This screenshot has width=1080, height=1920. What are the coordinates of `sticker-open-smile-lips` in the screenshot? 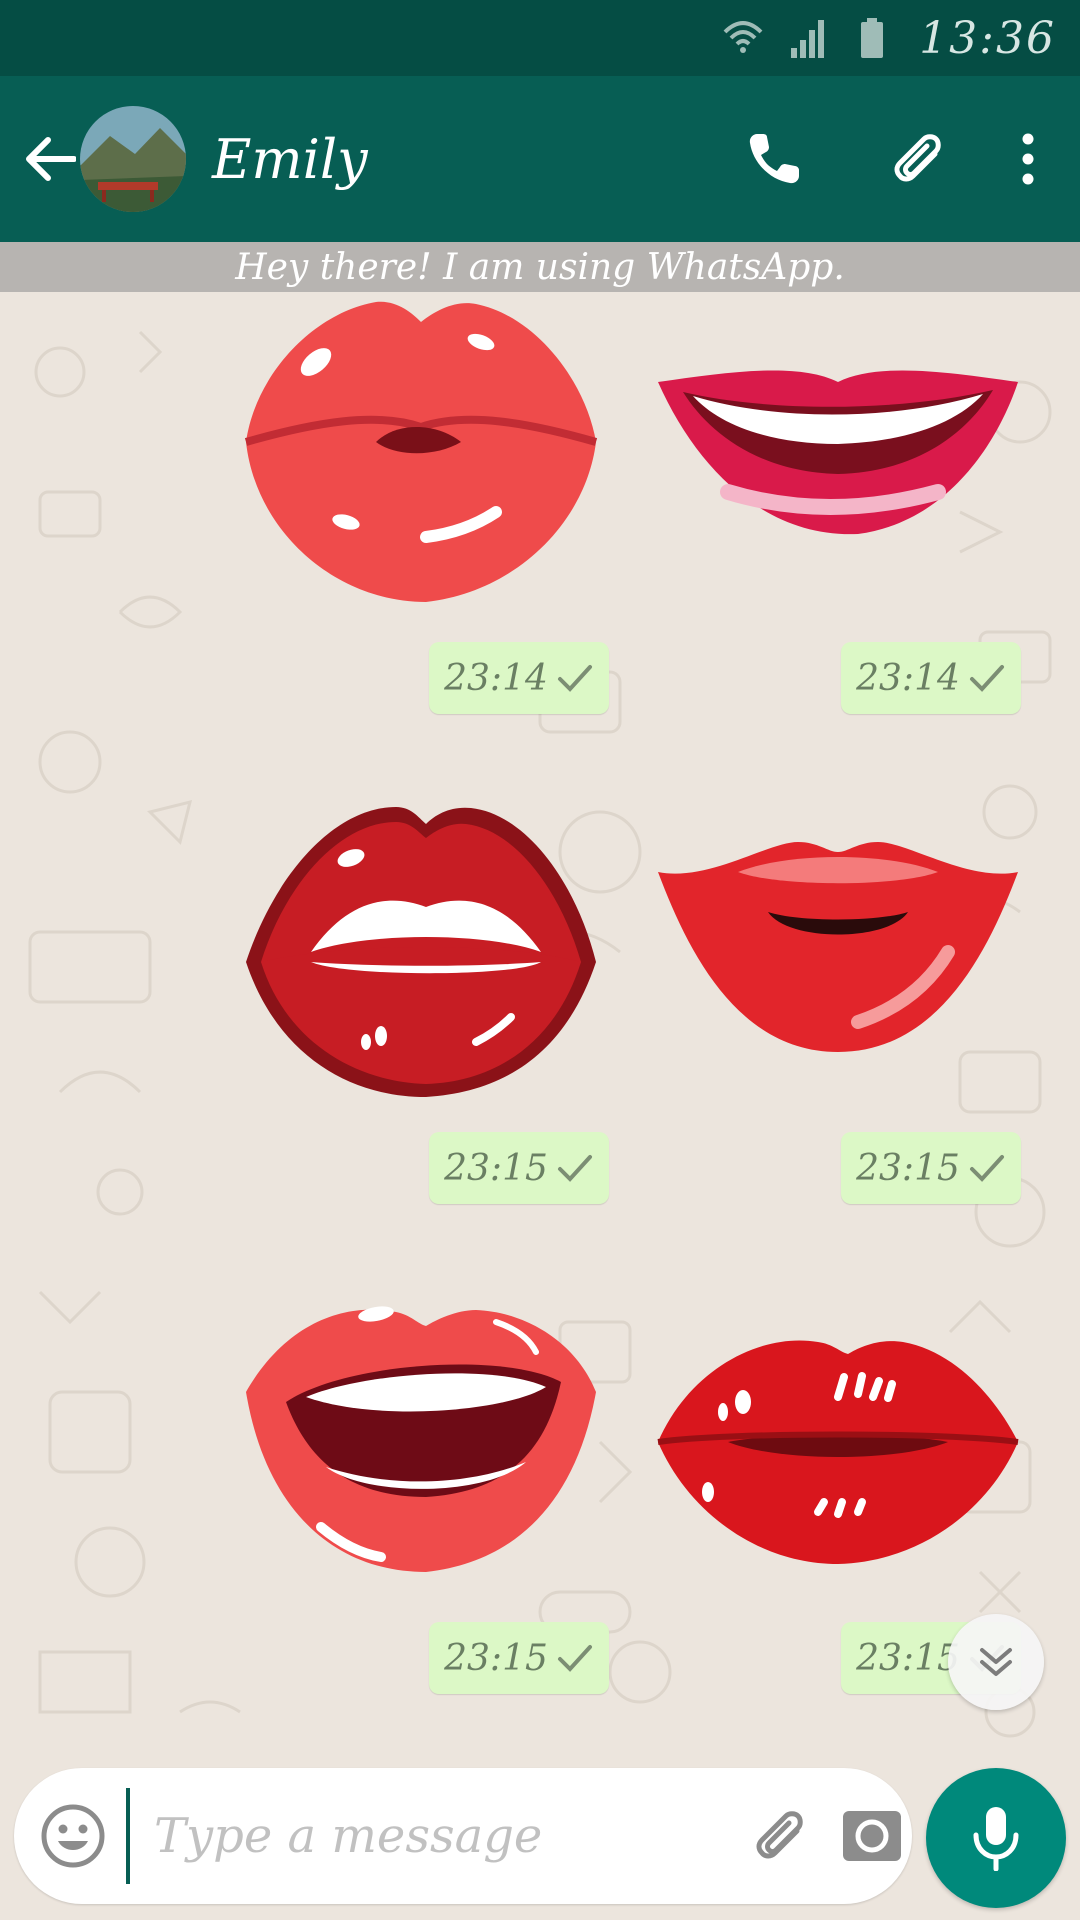 It's located at (416, 1447).